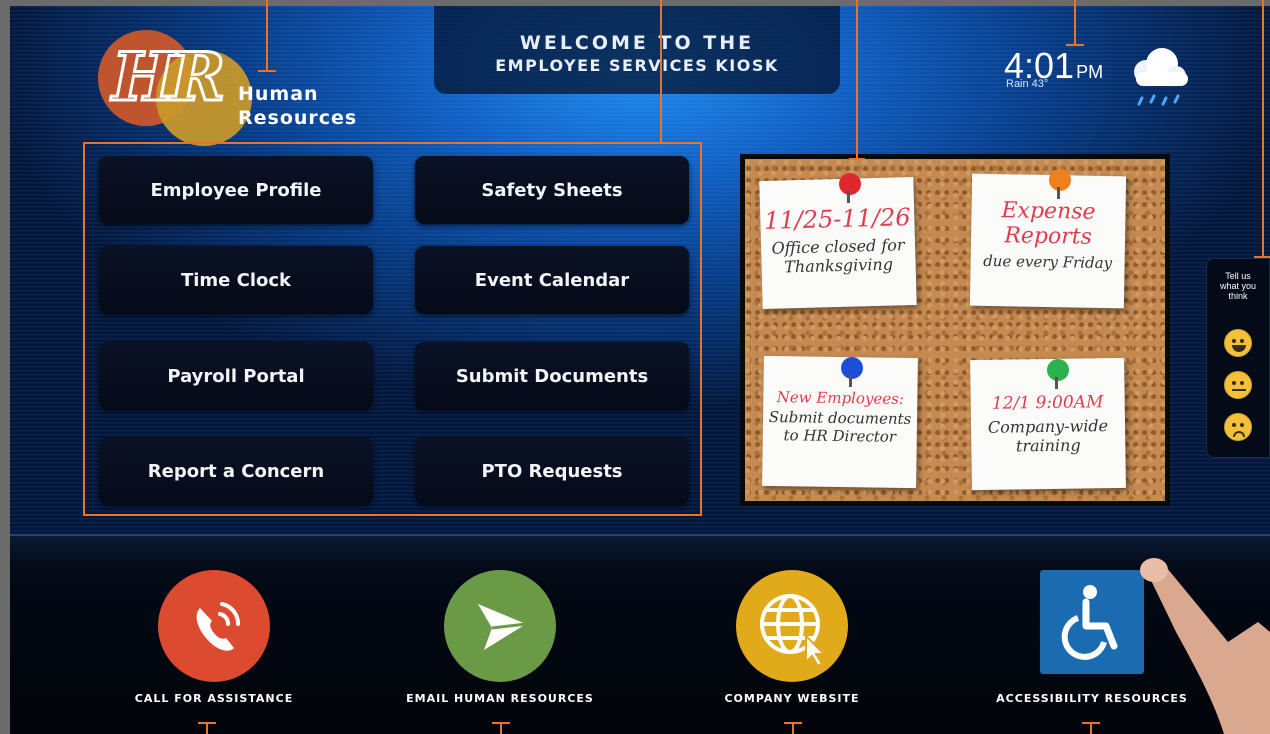 The image size is (1270, 734). What do you see at coordinates (1058, 374) in the screenshot?
I see `pin-green-icon` at bounding box center [1058, 374].